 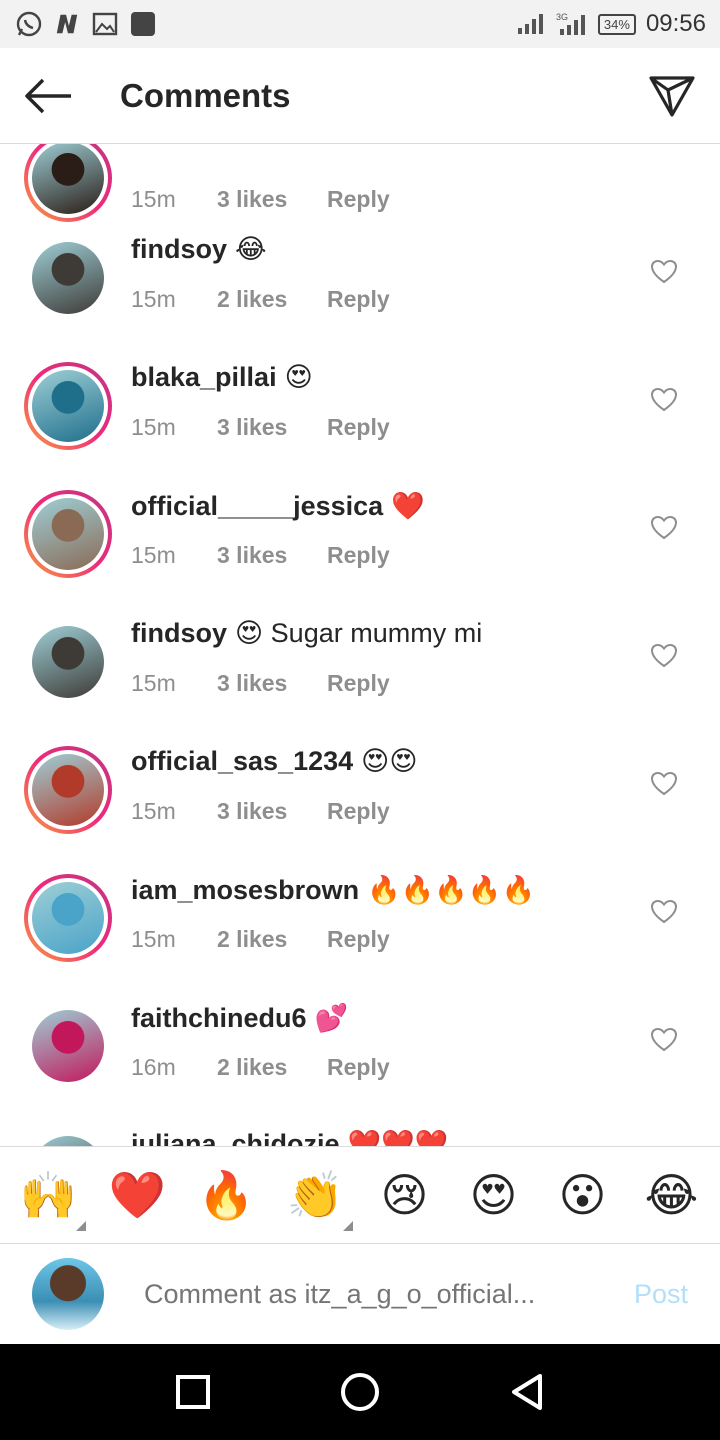 I want to click on comment-composer: Post, so click(x=360, y=1294).